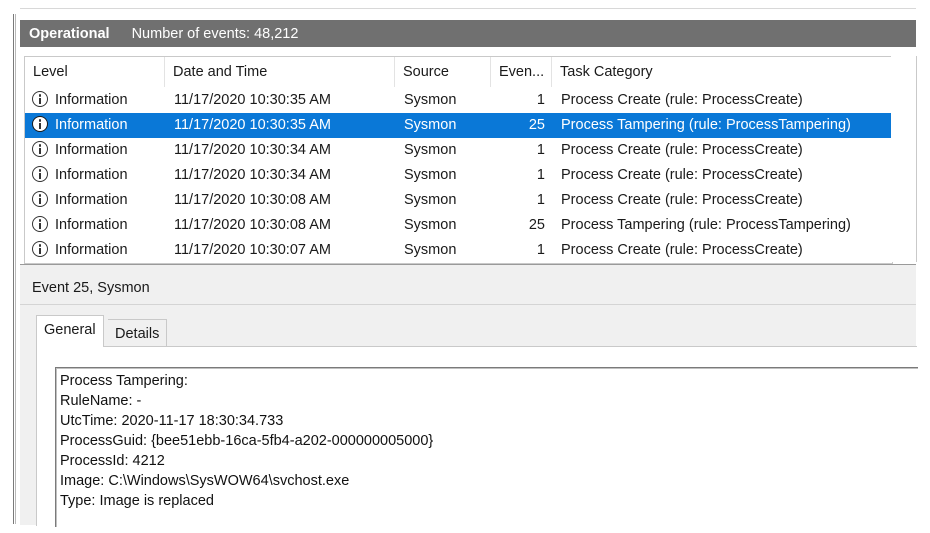 The height and width of the screenshot is (533, 930). Describe the element at coordinates (280, 72) in the screenshot. I see `column-header-date-time: Date and Time` at that location.